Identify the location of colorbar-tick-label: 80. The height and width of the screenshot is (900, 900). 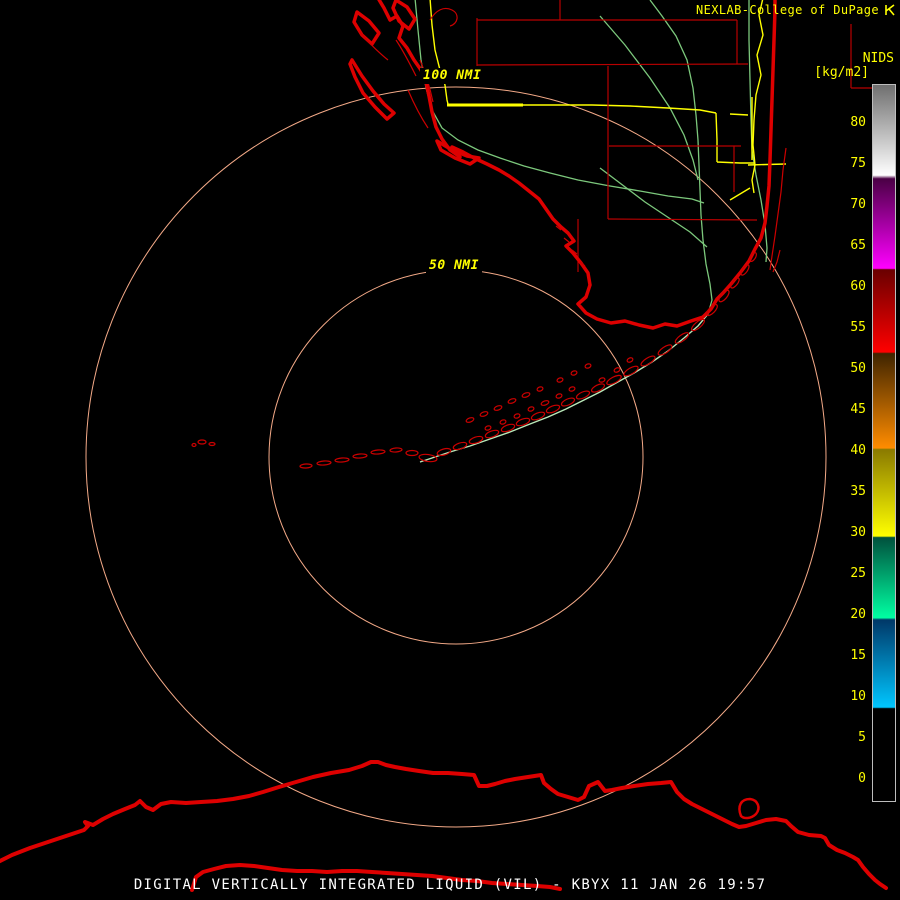
(858, 122).